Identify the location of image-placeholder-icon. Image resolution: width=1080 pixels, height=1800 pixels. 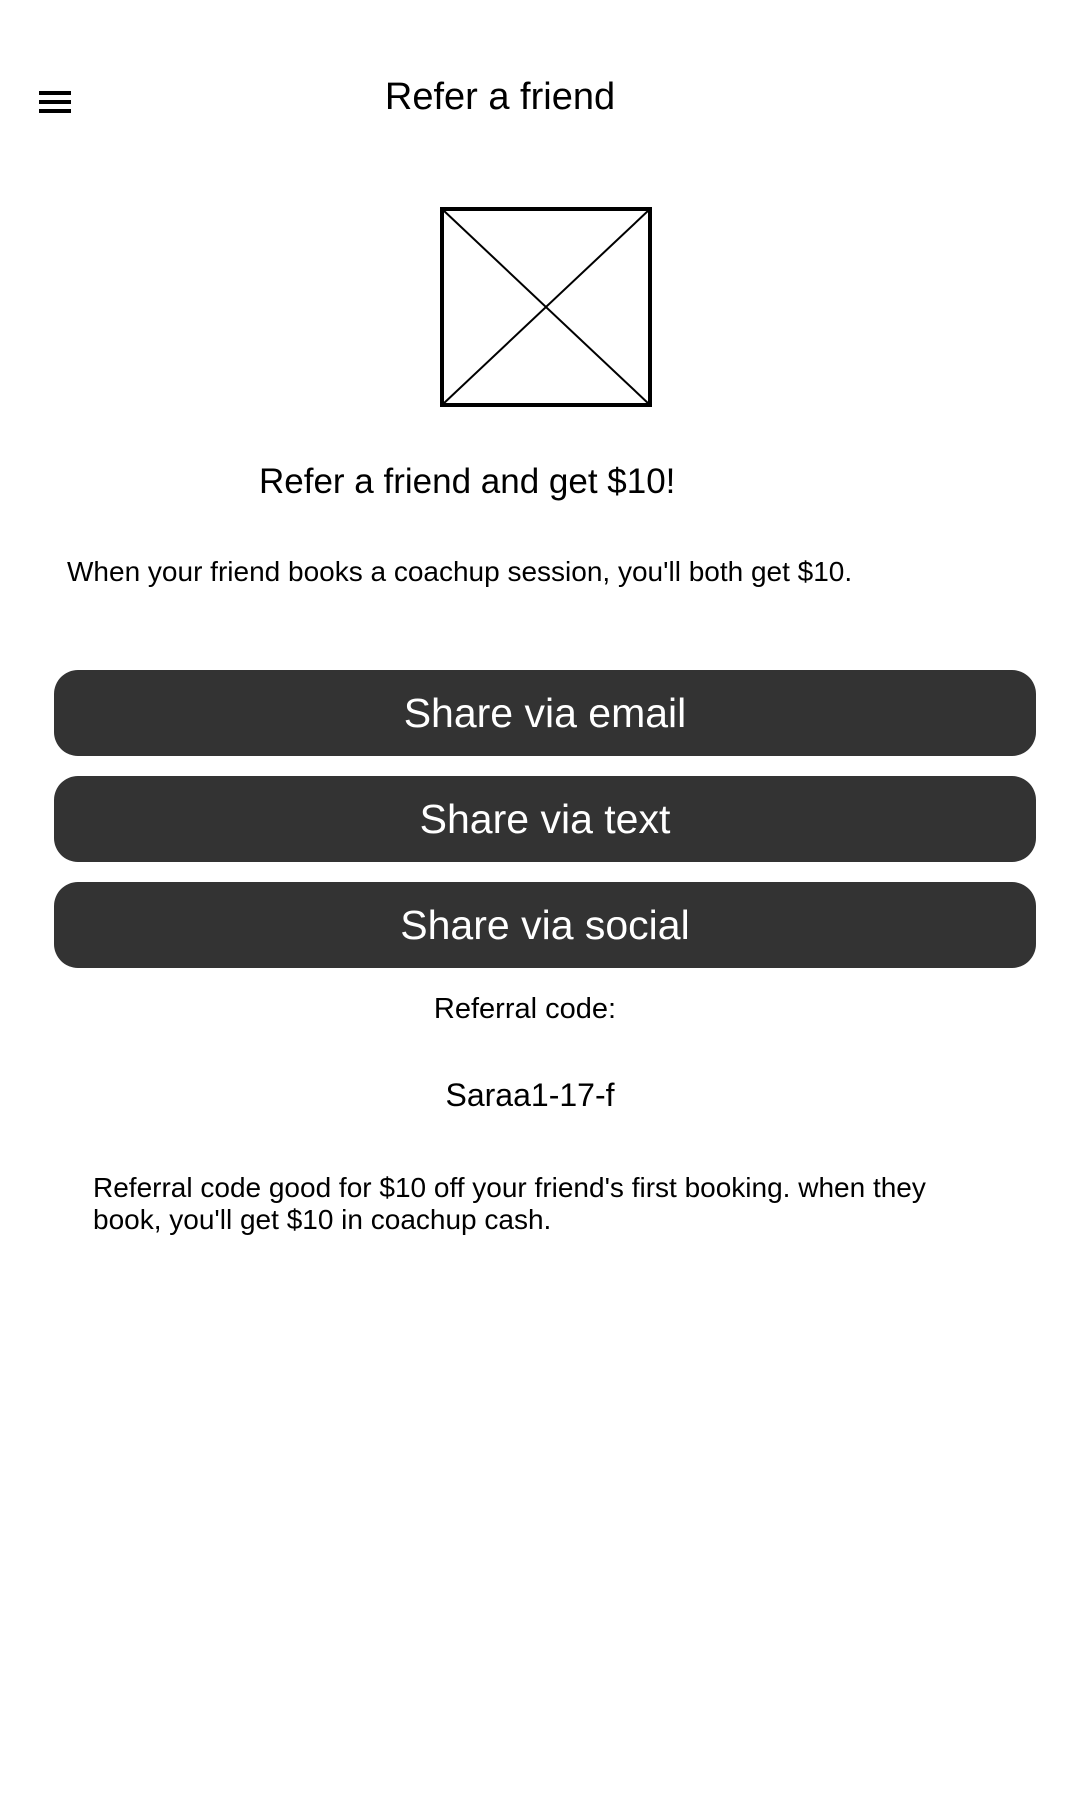
(546, 307).